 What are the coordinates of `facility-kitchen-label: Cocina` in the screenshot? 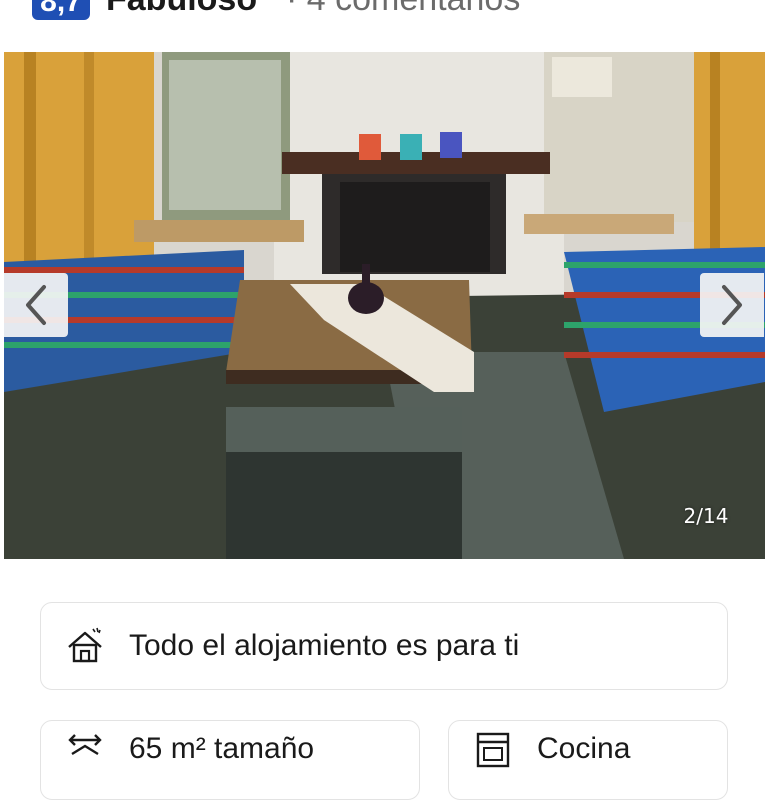 It's located at (584, 748).